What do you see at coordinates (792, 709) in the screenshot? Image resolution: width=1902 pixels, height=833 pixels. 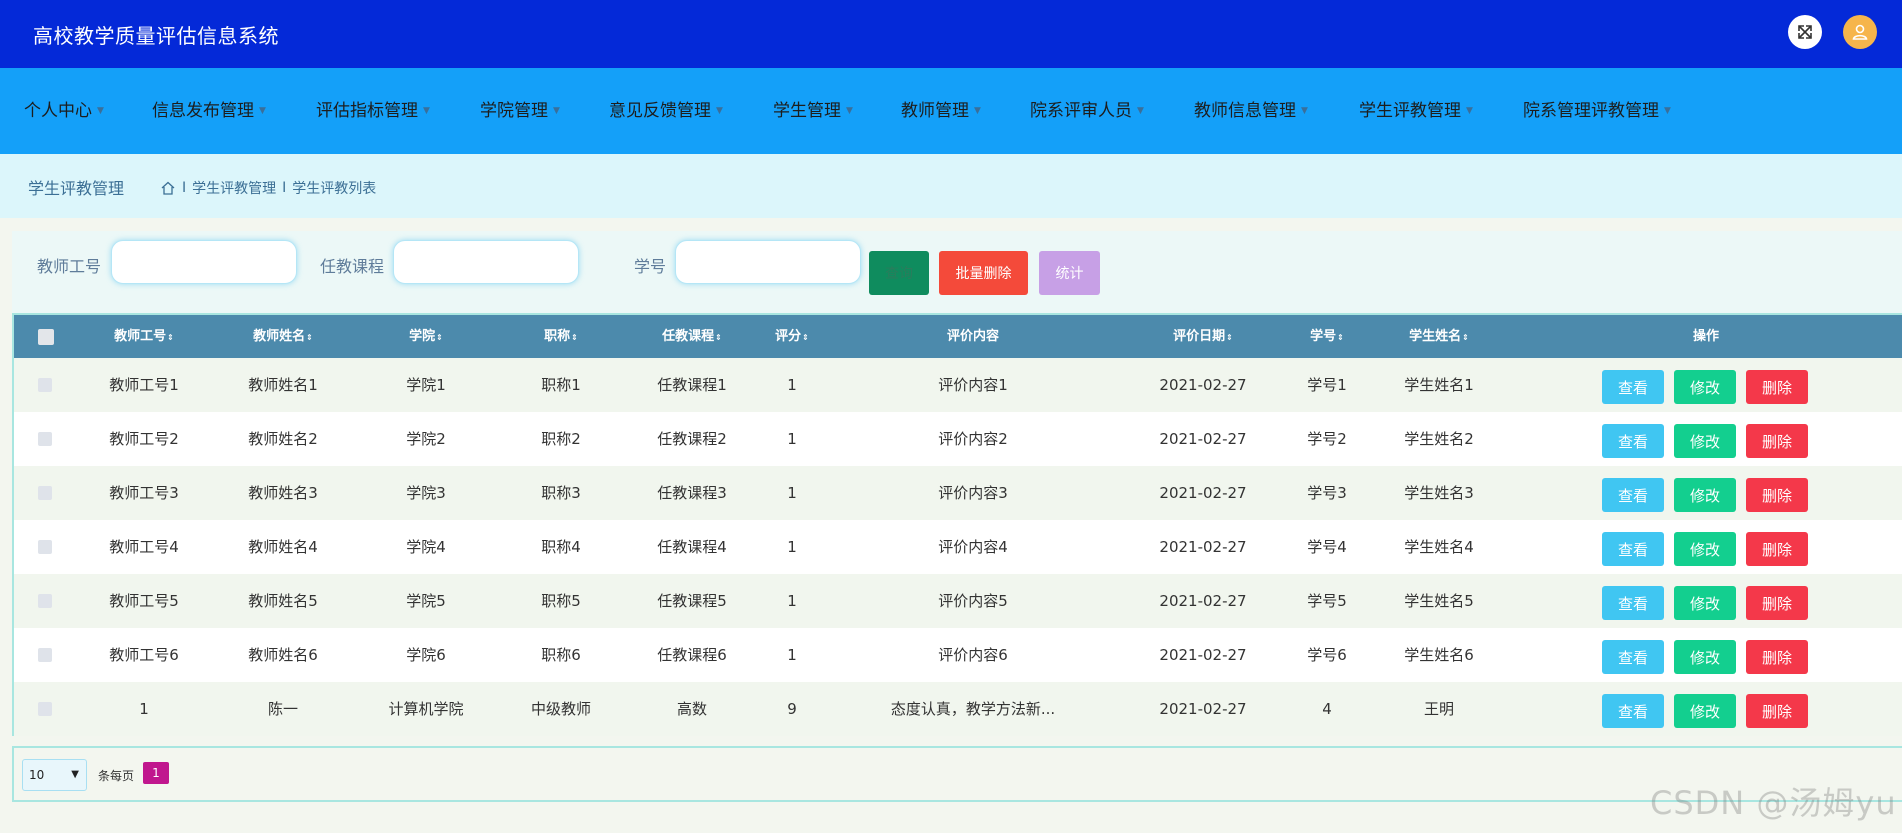 I see `score-cell: 9` at bounding box center [792, 709].